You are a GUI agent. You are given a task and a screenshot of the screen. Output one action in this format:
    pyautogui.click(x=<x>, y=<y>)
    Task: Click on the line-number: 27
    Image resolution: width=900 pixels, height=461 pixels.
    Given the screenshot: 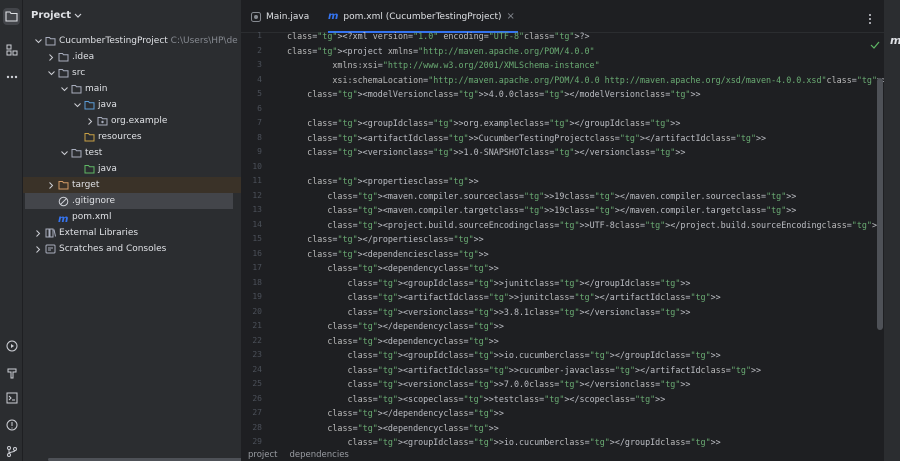 What is the action you would take?
    pyautogui.click(x=257, y=412)
    